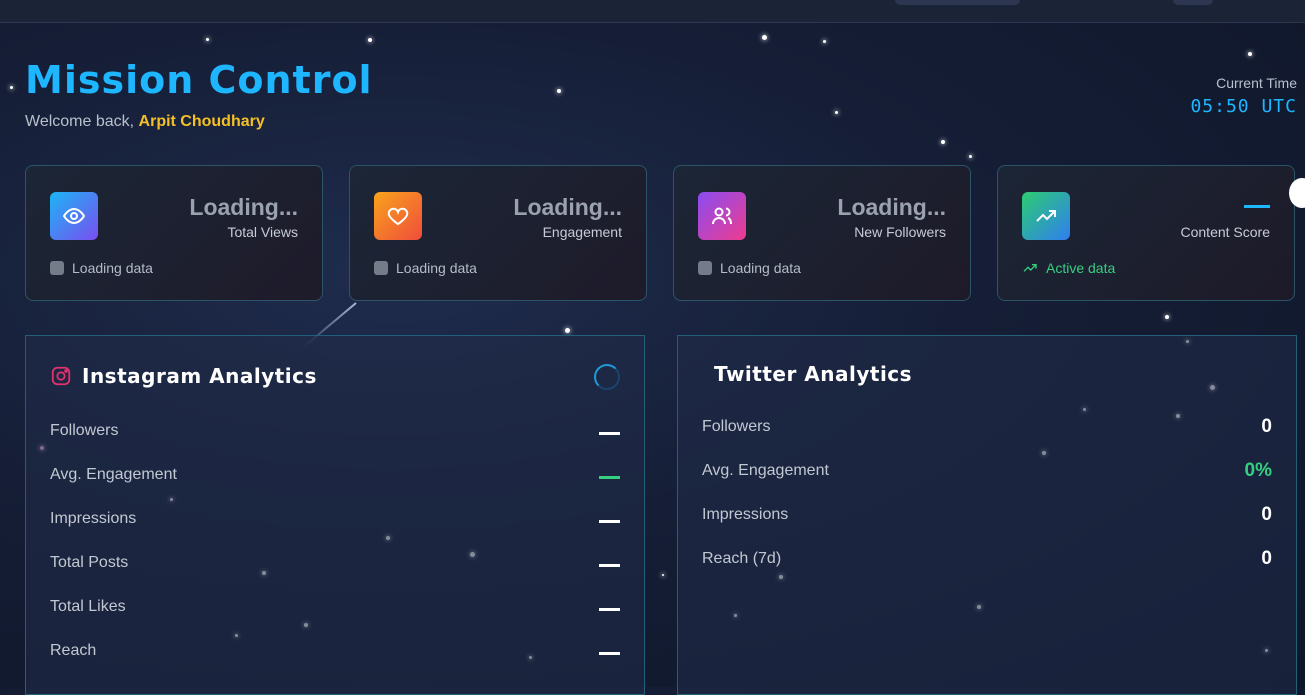 This screenshot has width=1305, height=695. I want to click on instagram-row-total-posts: Total Posts, so click(335, 565).